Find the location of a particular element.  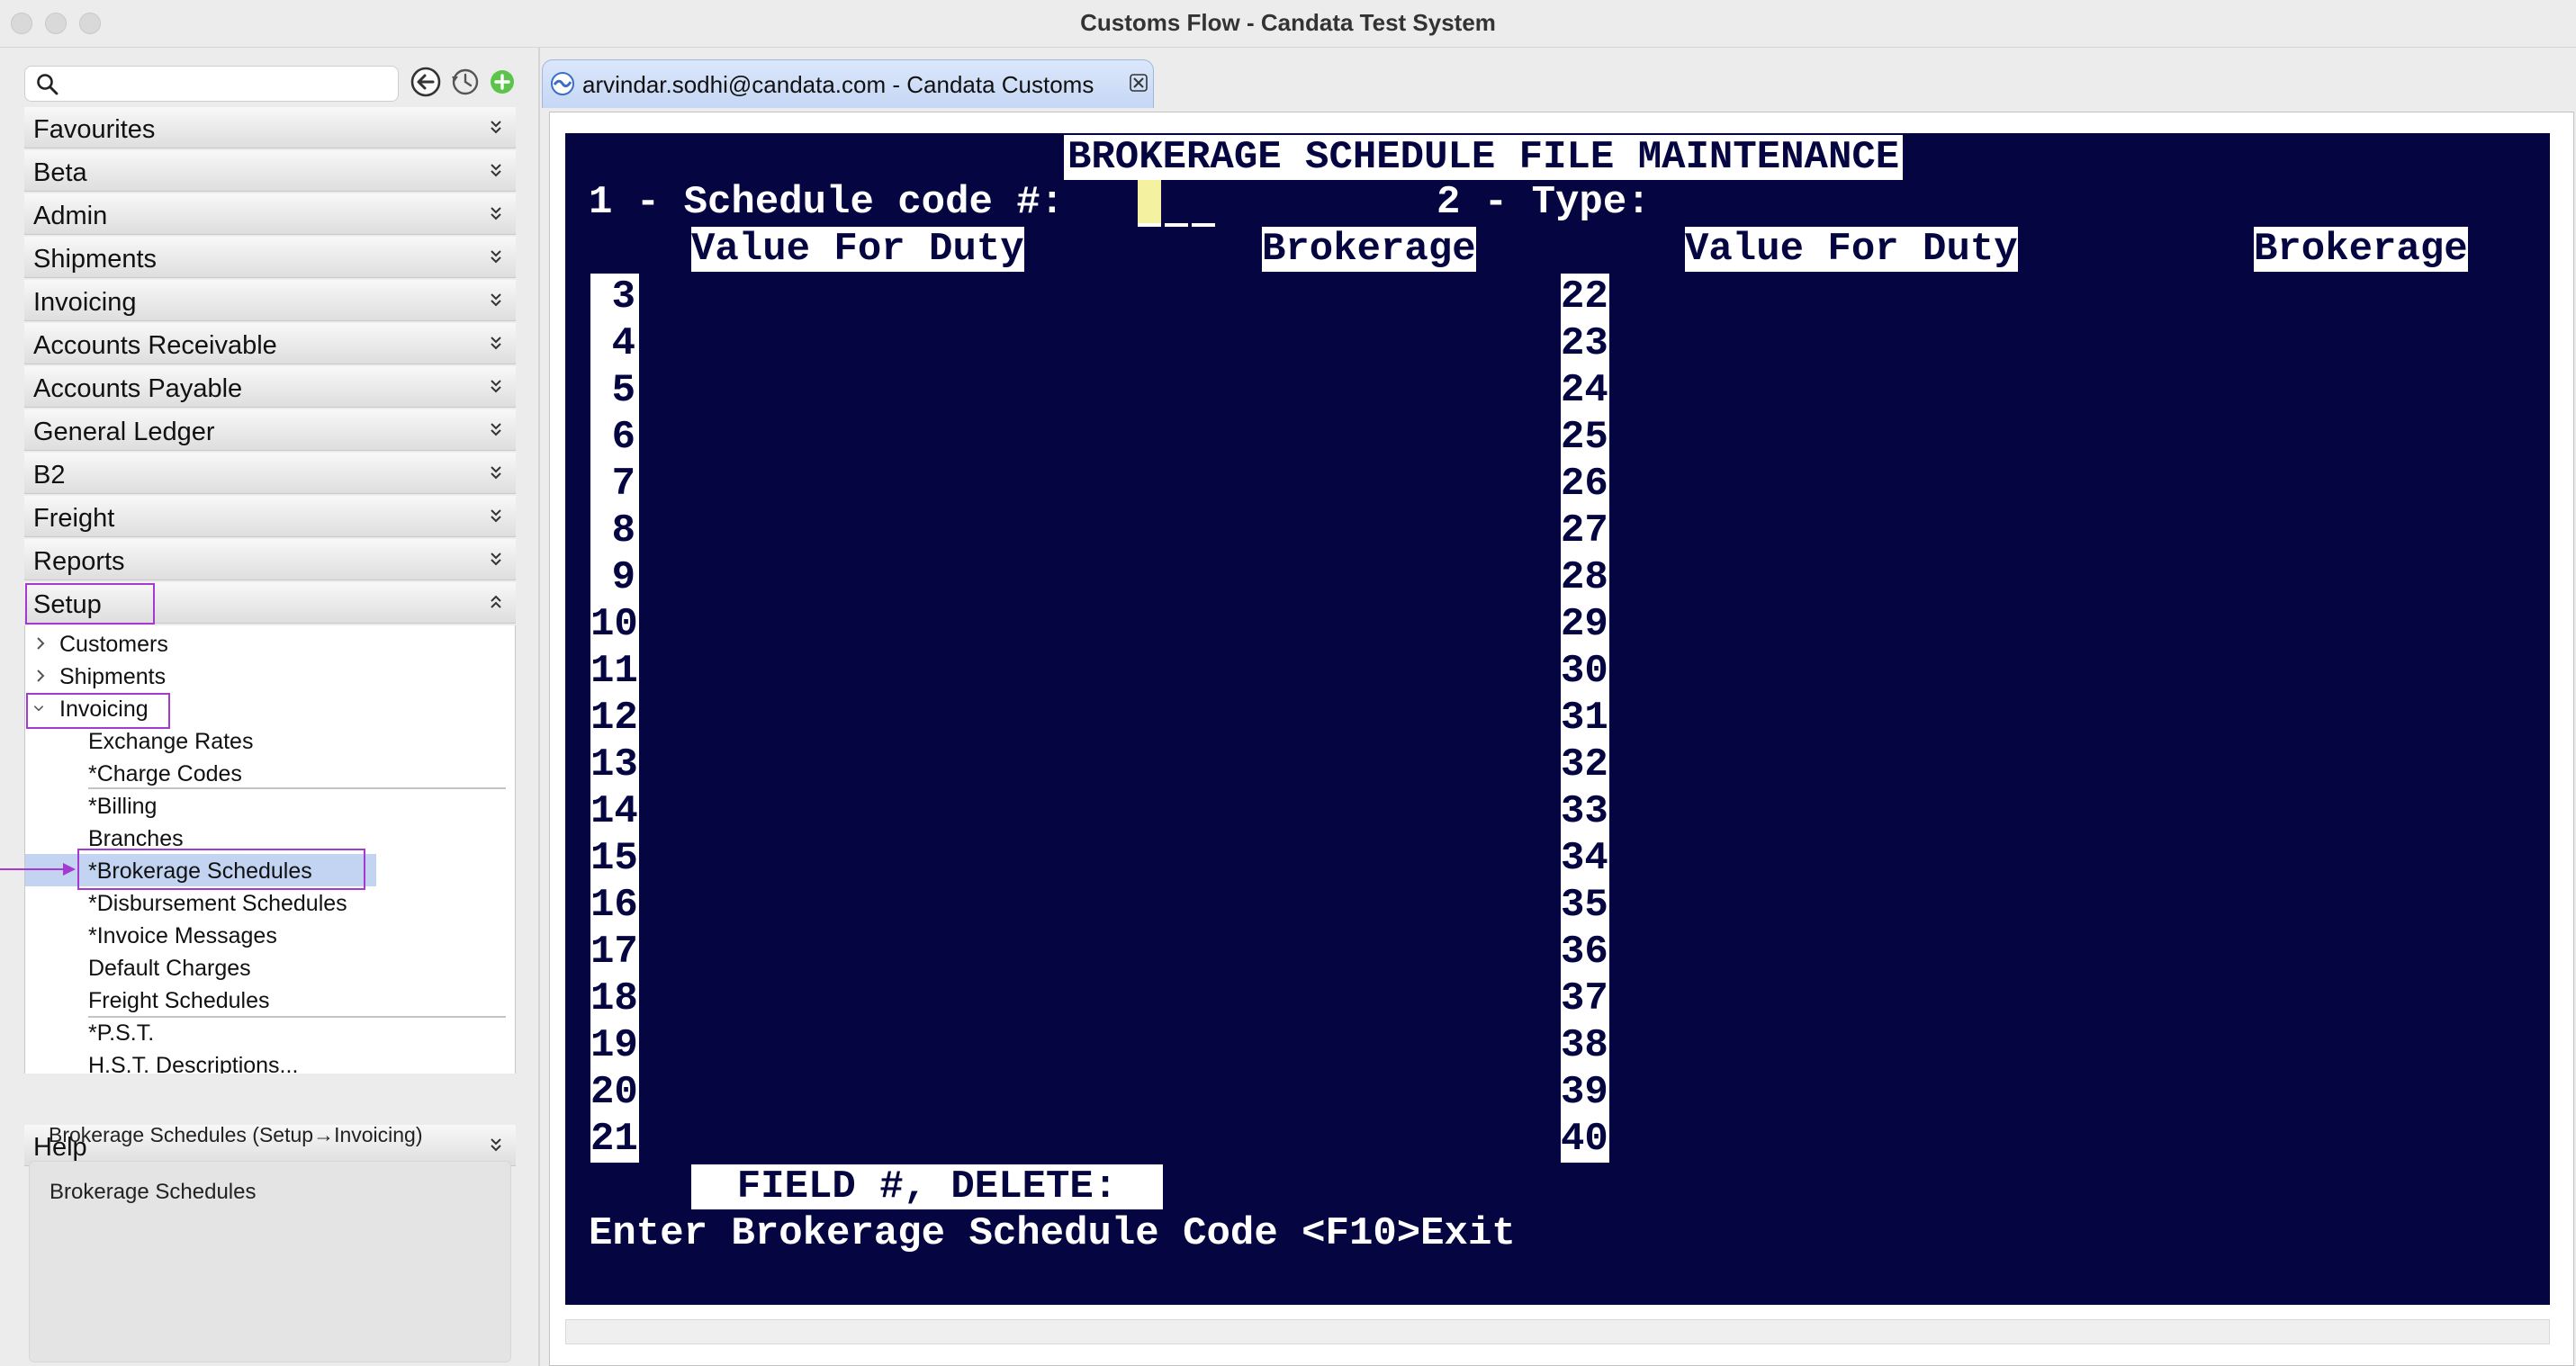

row-number: 38 is located at coordinates (1585, 1045).